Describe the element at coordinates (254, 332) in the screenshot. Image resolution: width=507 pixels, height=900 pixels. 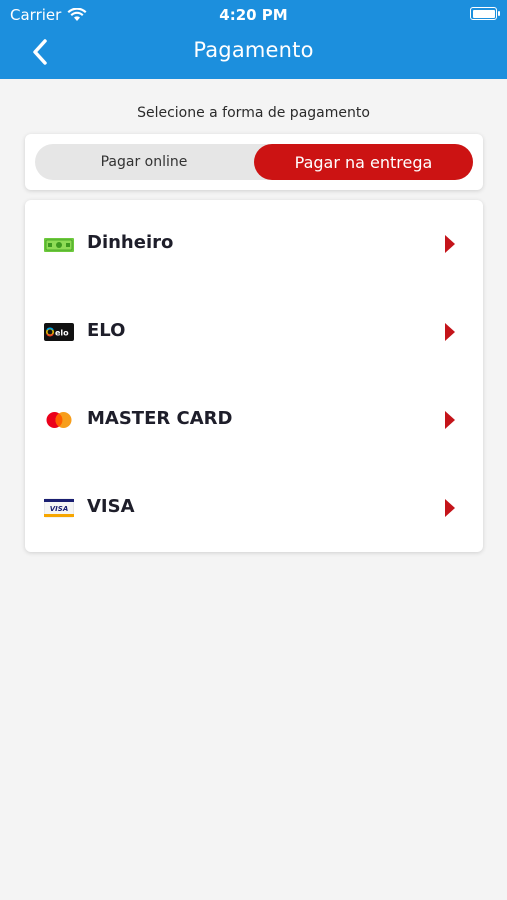
I see `payment-method-elo: elo ELO` at that location.